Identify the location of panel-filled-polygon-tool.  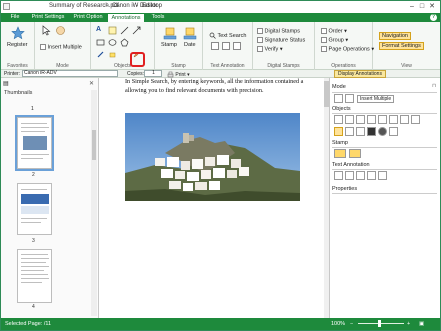
(393, 131).